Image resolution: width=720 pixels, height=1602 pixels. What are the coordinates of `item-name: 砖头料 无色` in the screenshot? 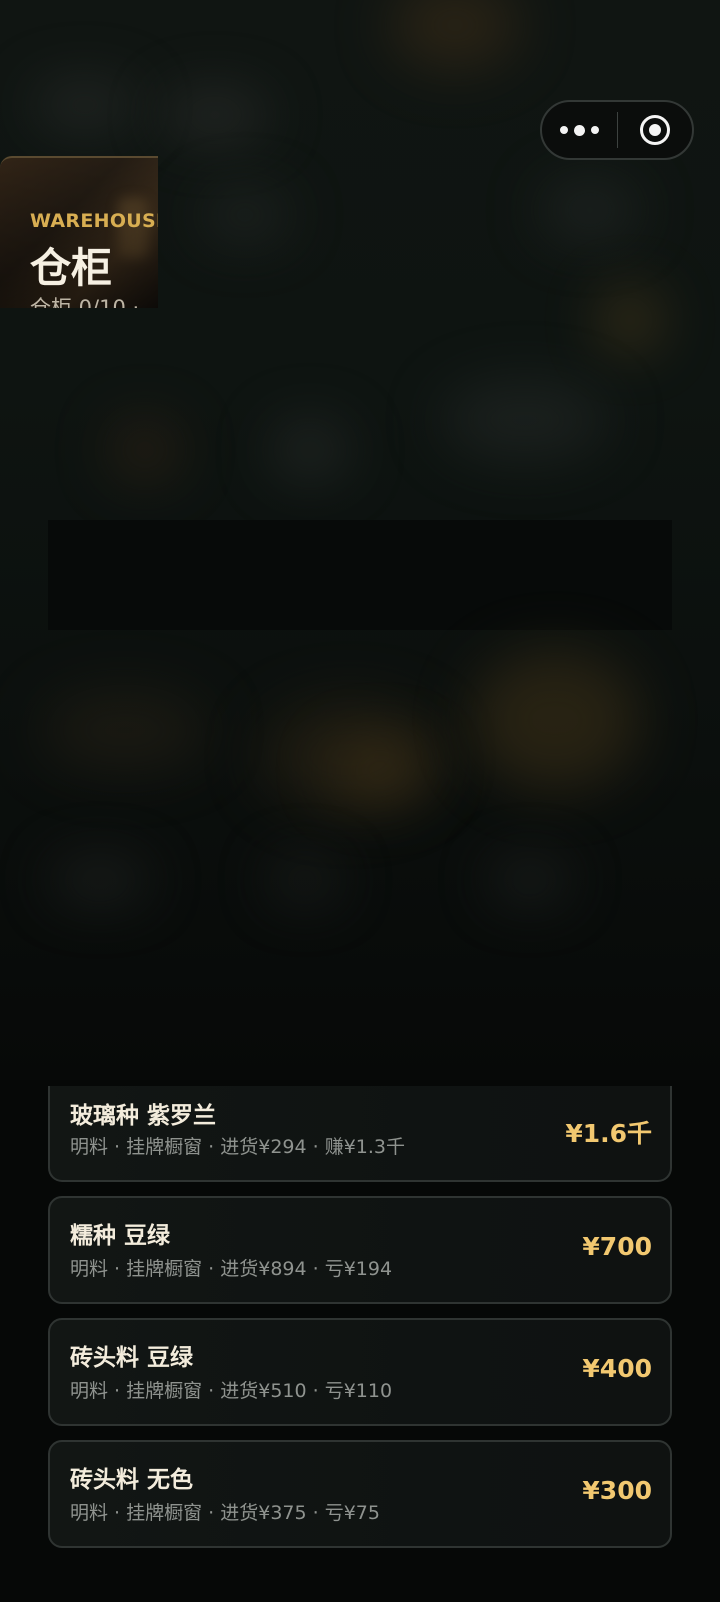 It's located at (132, 1480).